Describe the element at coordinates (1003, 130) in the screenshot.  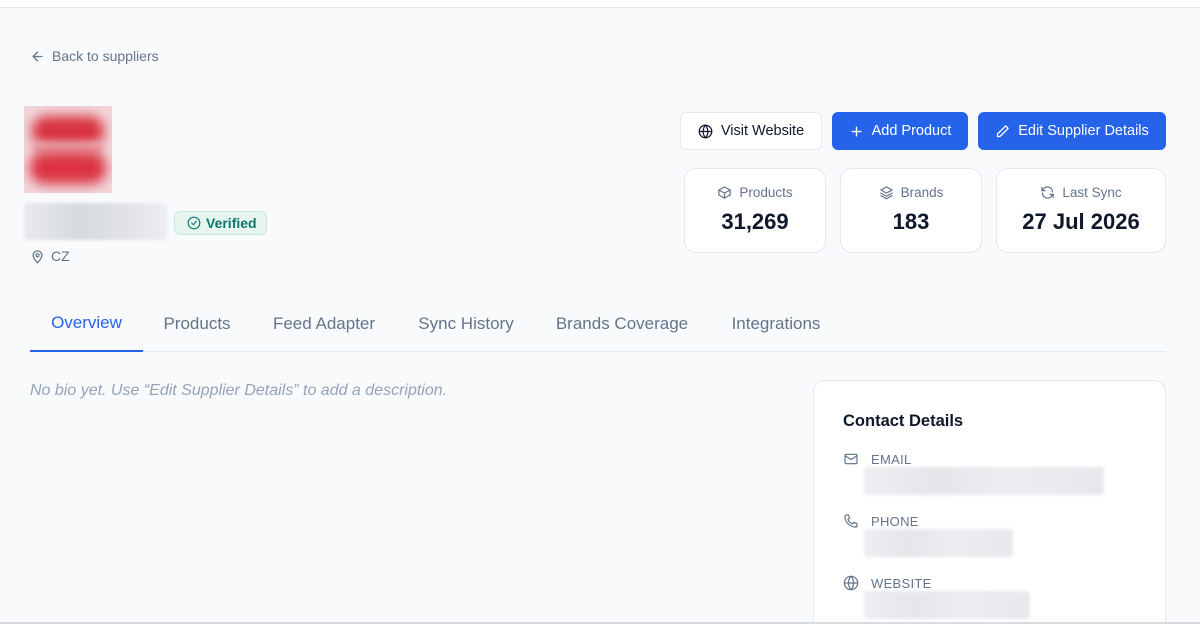
I see `pencil-icon` at that location.